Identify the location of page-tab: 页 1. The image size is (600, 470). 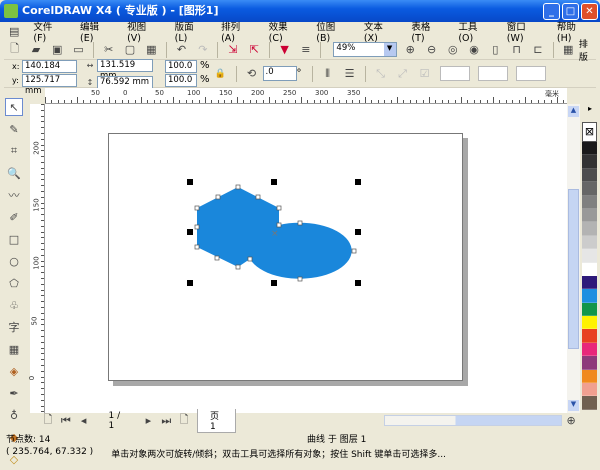
(217, 420).